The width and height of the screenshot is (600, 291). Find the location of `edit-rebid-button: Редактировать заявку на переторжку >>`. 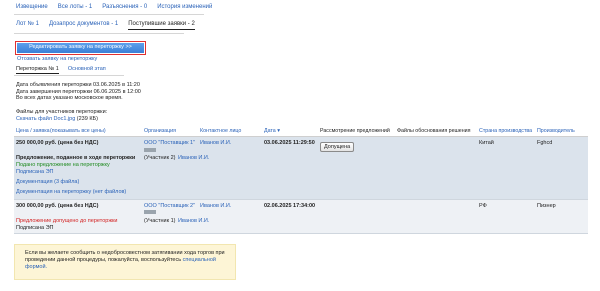

edit-rebid-button: Редактировать заявку на переторжку >> is located at coordinates (80, 48).